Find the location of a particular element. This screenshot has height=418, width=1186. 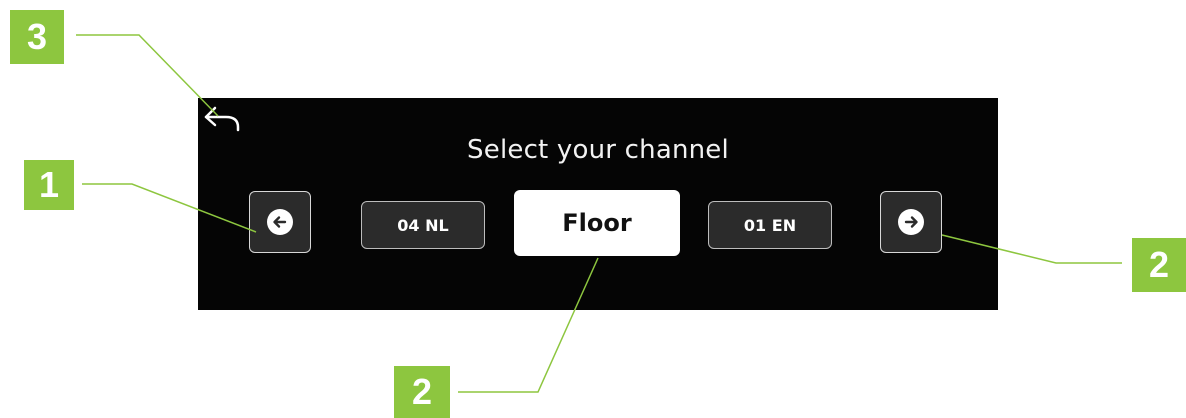

back-button is located at coordinates (222, 118).